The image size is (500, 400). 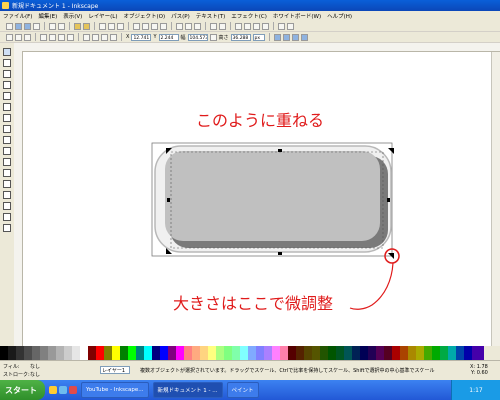 What do you see at coordinates (7, 129) in the screenshot?
I see `star-tool-icon` at bounding box center [7, 129].